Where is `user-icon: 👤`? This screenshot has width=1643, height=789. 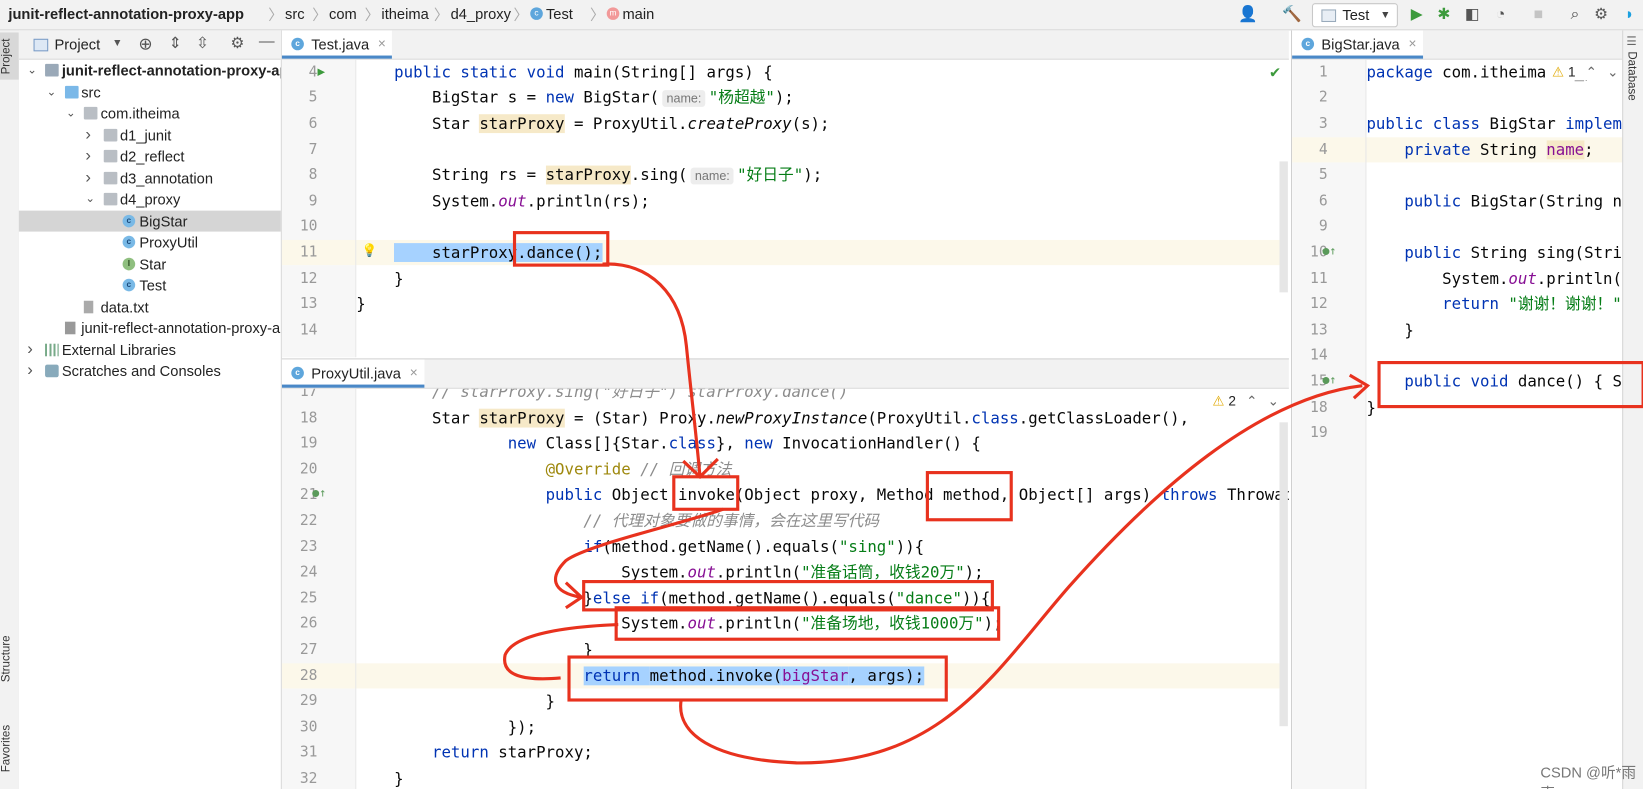
user-icon: 👤 is located at coordinates (1248, 14).